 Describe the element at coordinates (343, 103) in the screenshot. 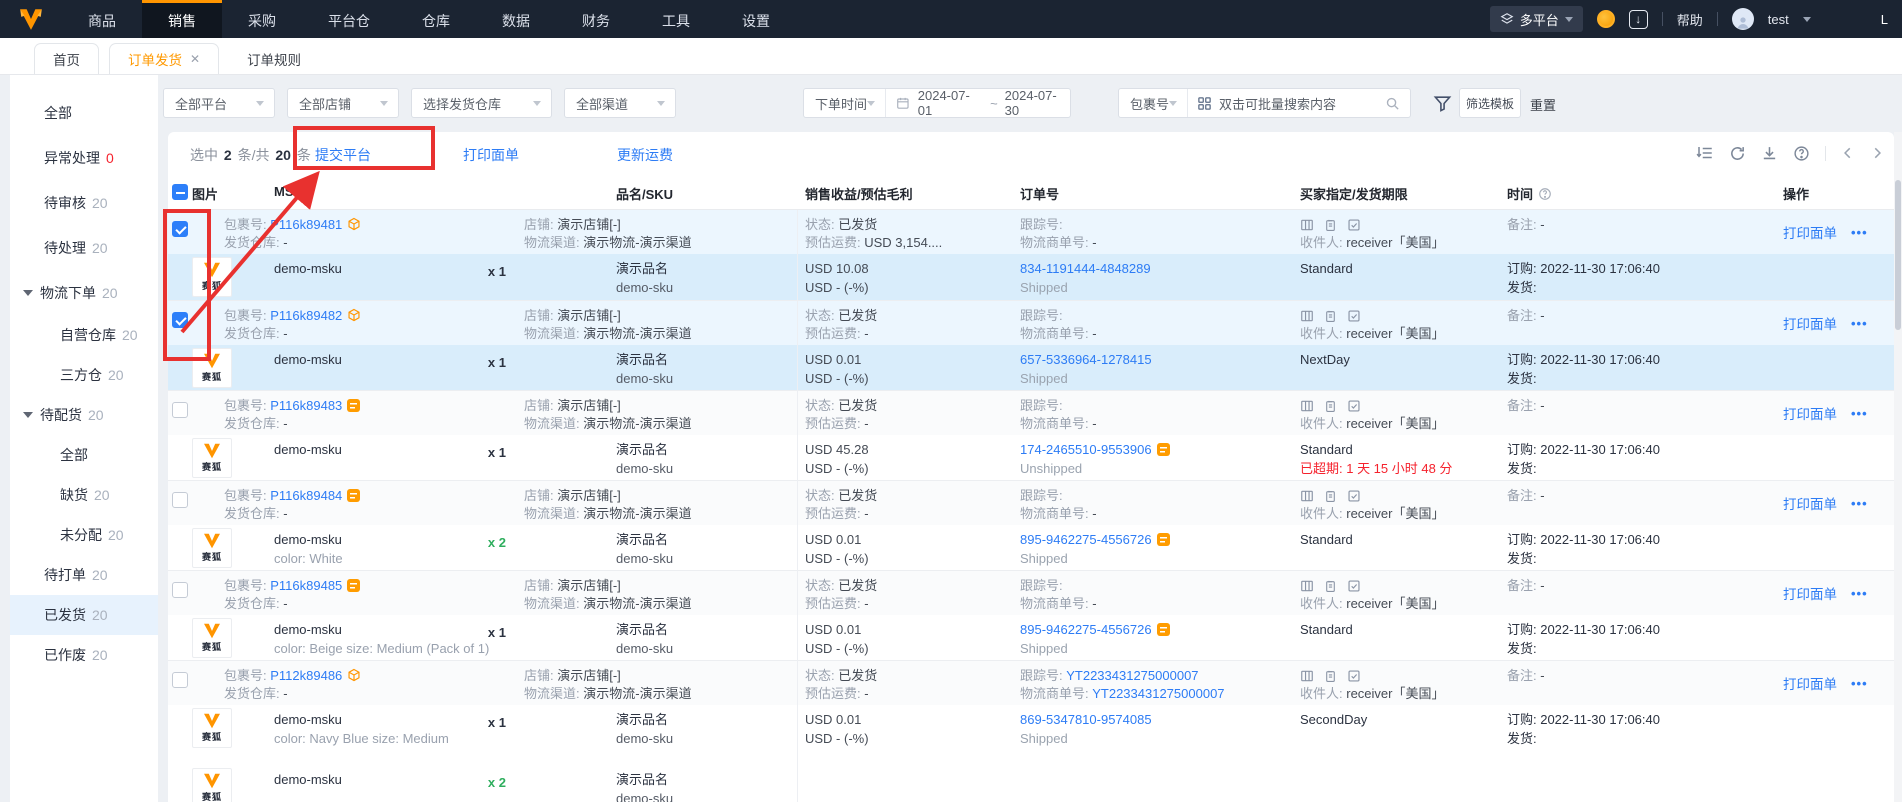

I see `shop-select: 全部店铺` at that location.